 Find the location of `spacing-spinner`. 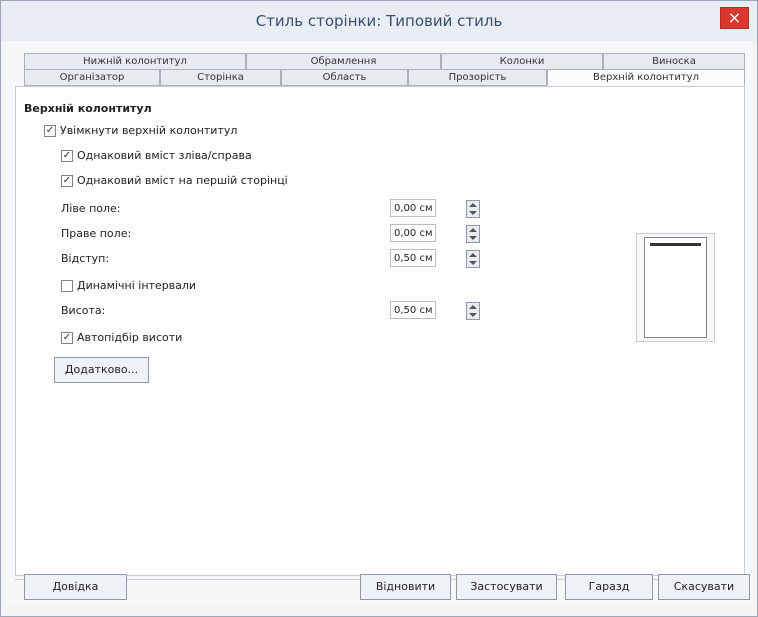

spacing-spinner is located at coordinates (473, 259).